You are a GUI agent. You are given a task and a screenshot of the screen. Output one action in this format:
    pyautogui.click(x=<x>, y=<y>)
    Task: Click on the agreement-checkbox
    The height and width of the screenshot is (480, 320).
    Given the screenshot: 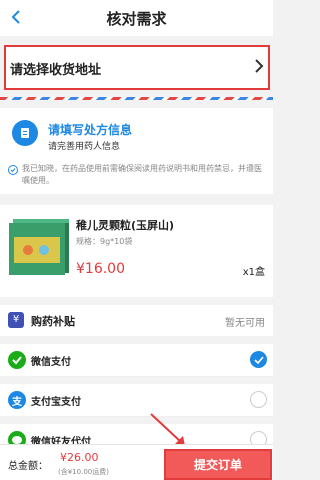 What is the action you would take?
    pyautogui.click(x=13, y=170)
    